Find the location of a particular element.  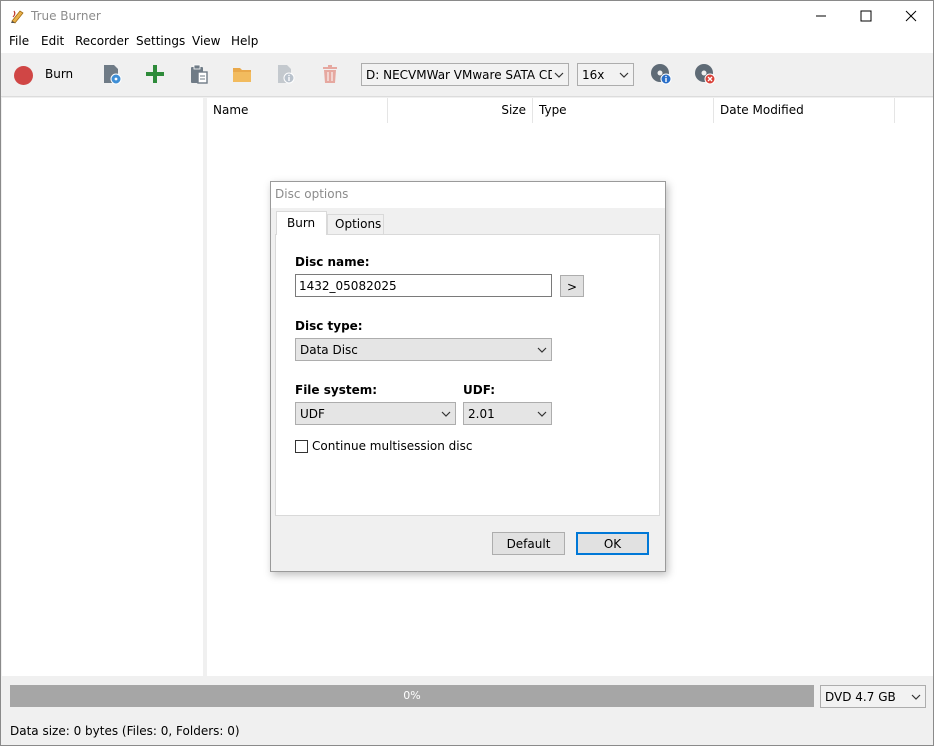

default-button: Default is located at coordinates (528, 543).